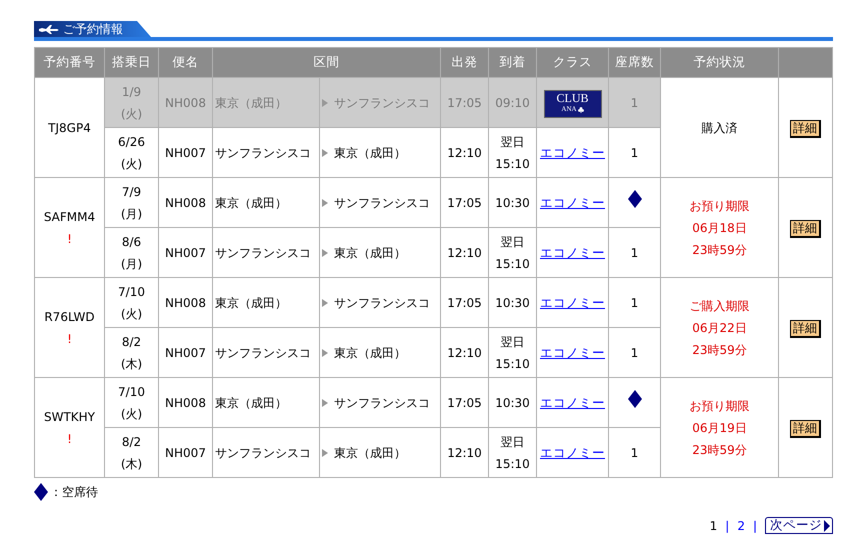  Describe the element at coordinates (326, 63) in the screenshot. I see `column-header: 区間` at that location.